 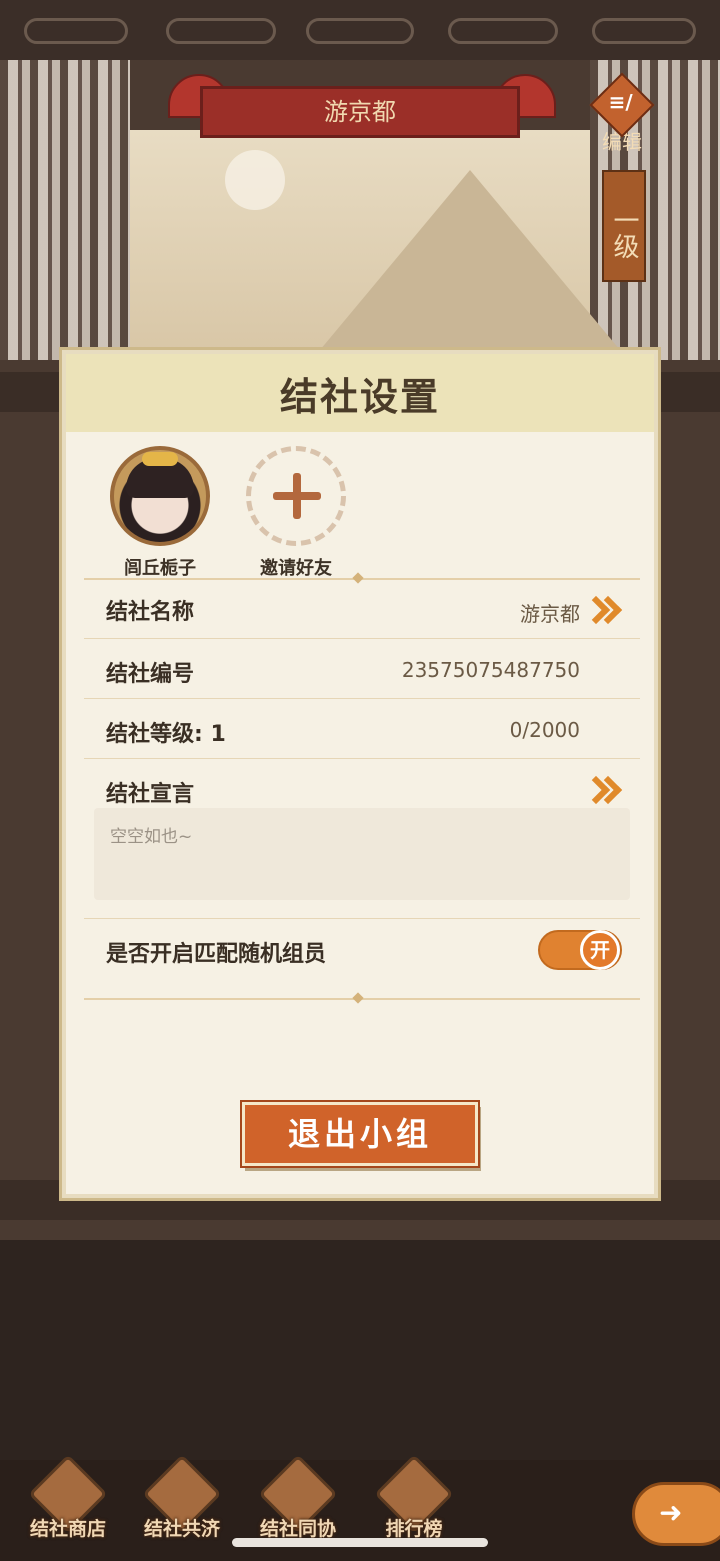 What do you see at coordinates (360, 1134) in the screenshot?
I see `exit-group-button: 退出小组` at bounding box center [360, 1134].